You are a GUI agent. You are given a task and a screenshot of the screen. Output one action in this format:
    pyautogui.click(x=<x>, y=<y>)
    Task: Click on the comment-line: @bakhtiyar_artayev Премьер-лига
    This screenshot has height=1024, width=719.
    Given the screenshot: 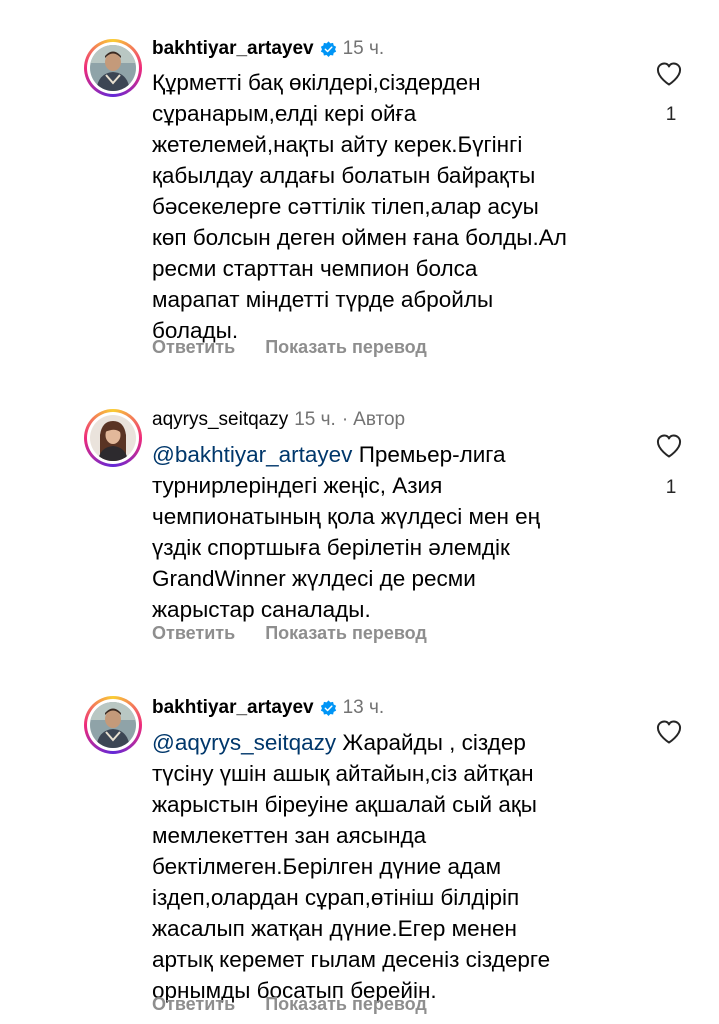 What is the action you would take?
    pyautogui.click(x=387, y=454)
    